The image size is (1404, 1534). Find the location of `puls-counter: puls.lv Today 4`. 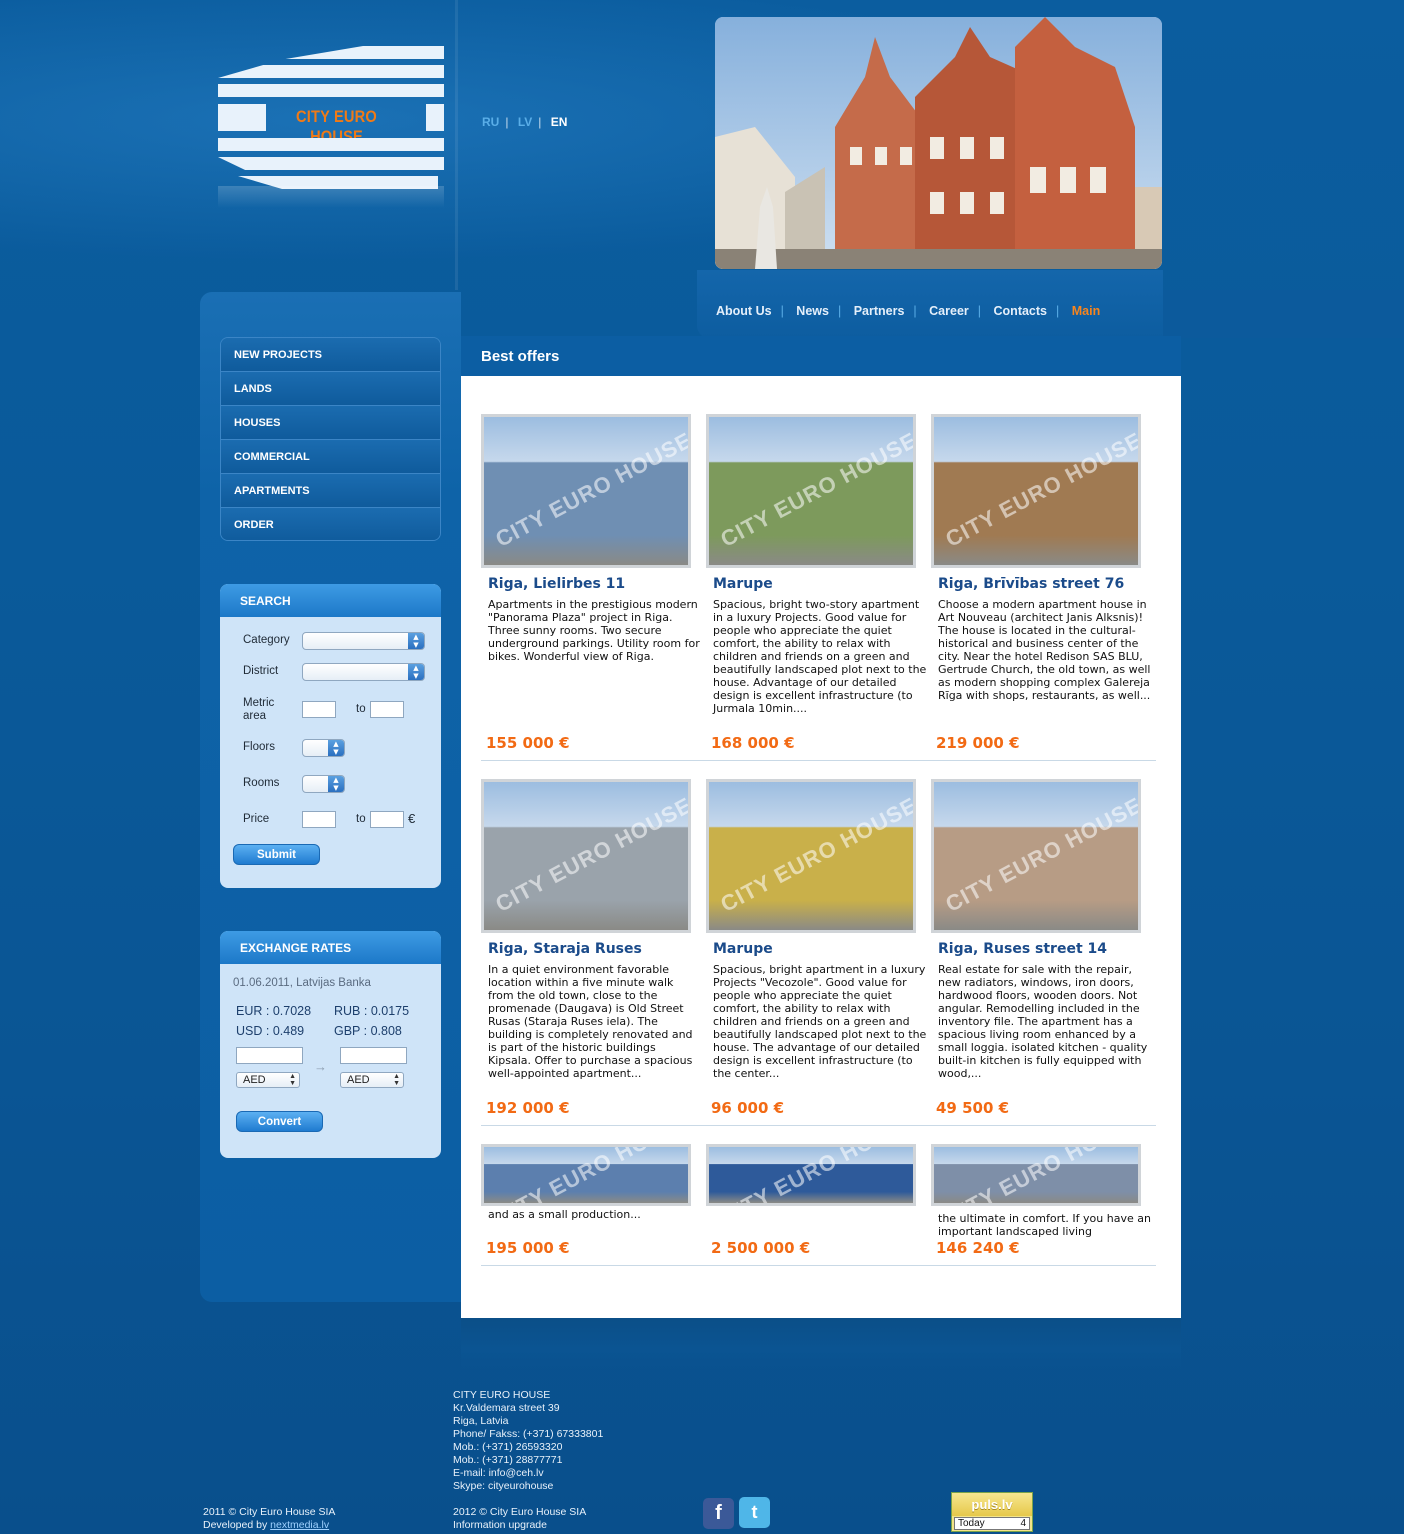

puls-counter: puls.lv Today 4 is located at coordinates (992, 1512).